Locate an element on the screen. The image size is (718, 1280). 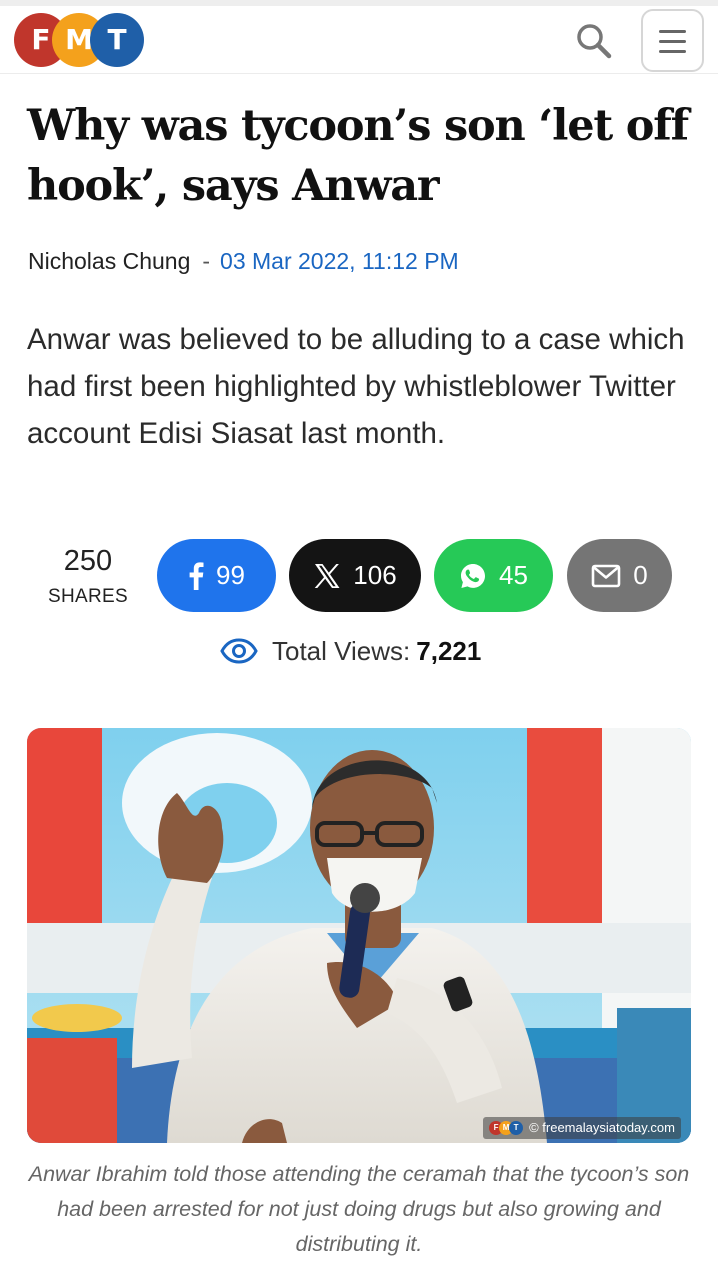
mail-icon is located at coordinates (606, 576).